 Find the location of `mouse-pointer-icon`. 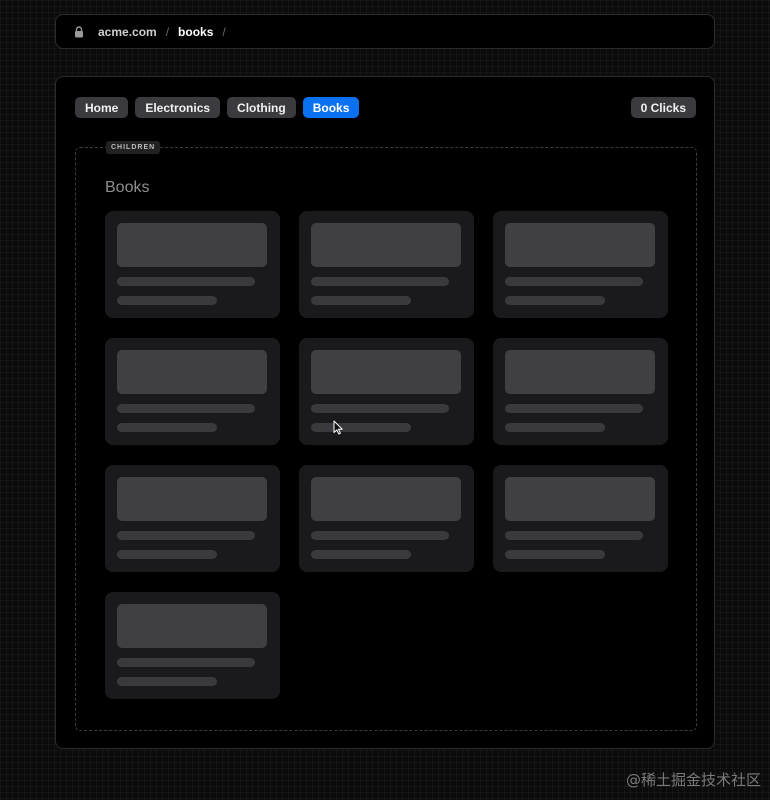

mouse-pointer-icon is located at coordinates (338, 427).